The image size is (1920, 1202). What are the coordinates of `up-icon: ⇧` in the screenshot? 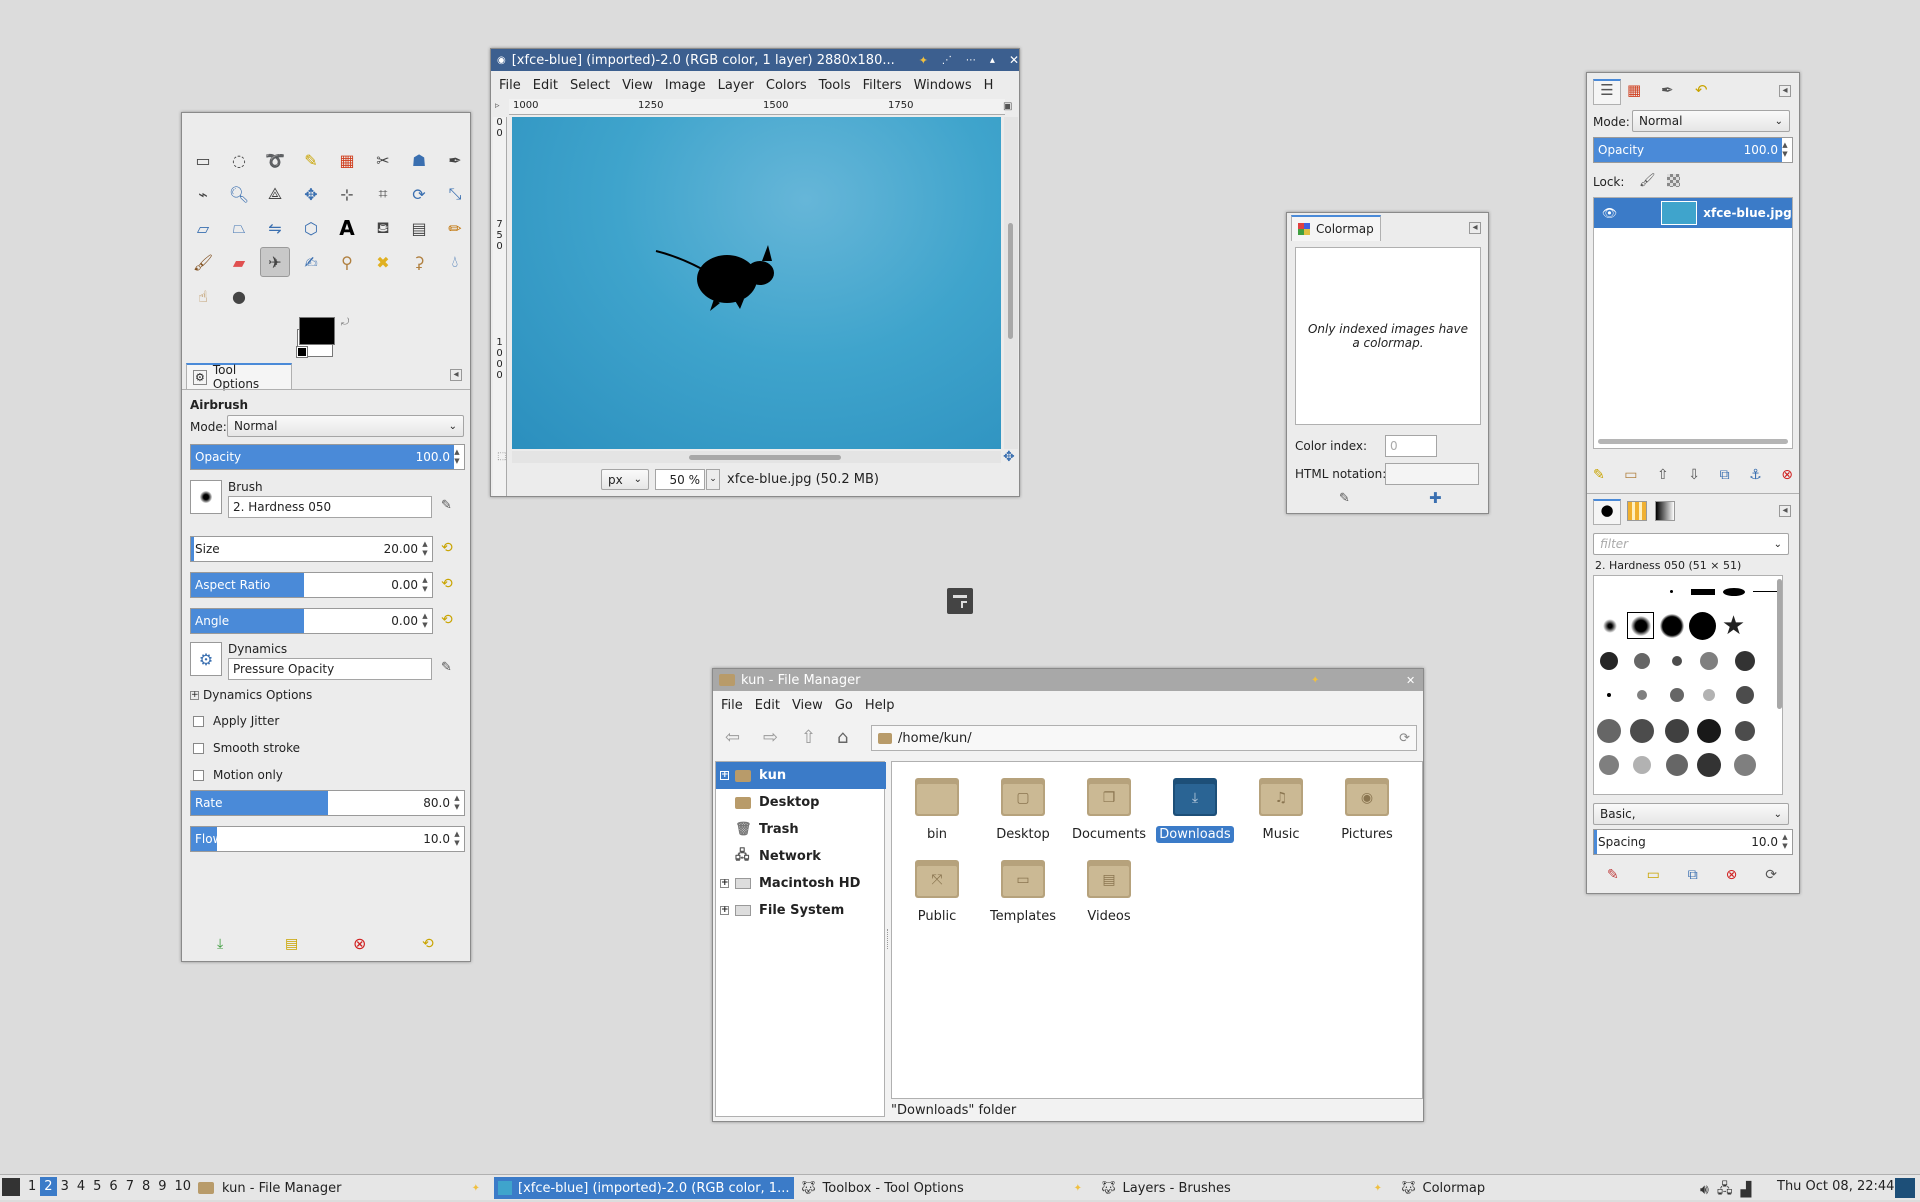 It's located at (808, 737).